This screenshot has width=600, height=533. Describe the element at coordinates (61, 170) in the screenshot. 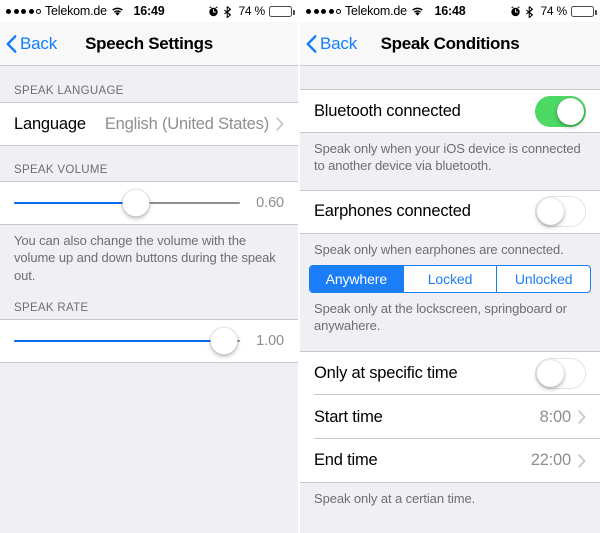

I see `section-header-speak-volume: SPEAK VOLUME` at that location.